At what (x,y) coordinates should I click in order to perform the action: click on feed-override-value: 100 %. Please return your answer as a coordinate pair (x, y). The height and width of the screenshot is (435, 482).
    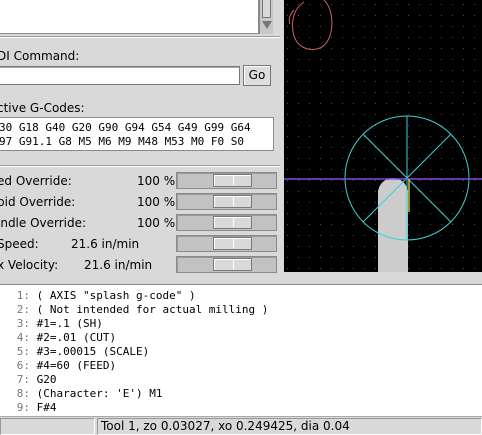
    Looking at the image, I should click on (156, 181).